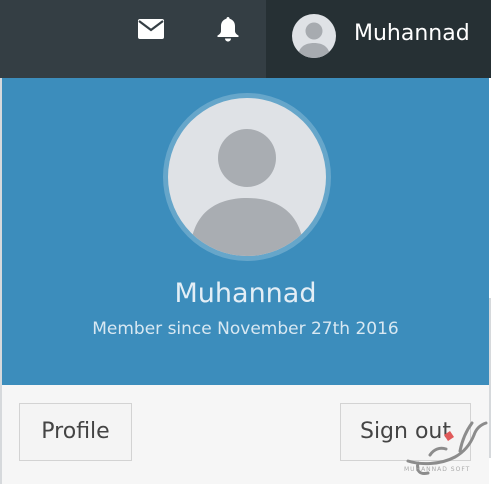 Image resolution: width=491 pixels, height=484 pixels. I want to click on member-since-text: Member since November 27th 2016, so click(245, 329).